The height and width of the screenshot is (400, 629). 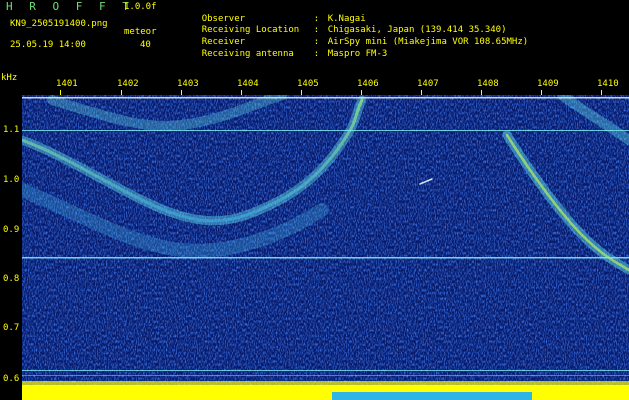 What do you see at coordinates (11, 180) in the screenshot?
I see `y-tick-label: 1.0` at bounding box center [11, 180].